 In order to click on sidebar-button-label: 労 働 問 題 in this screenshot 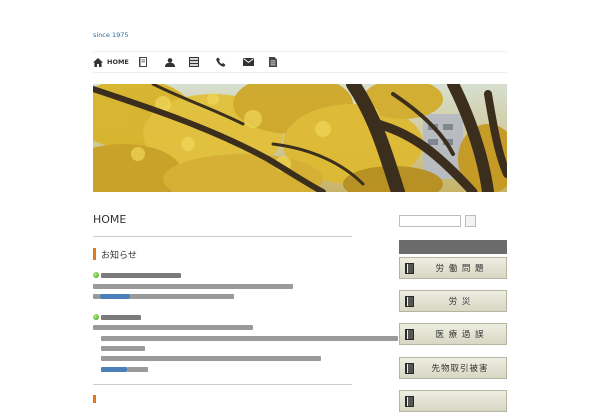, I will do `click(460, 269)`.